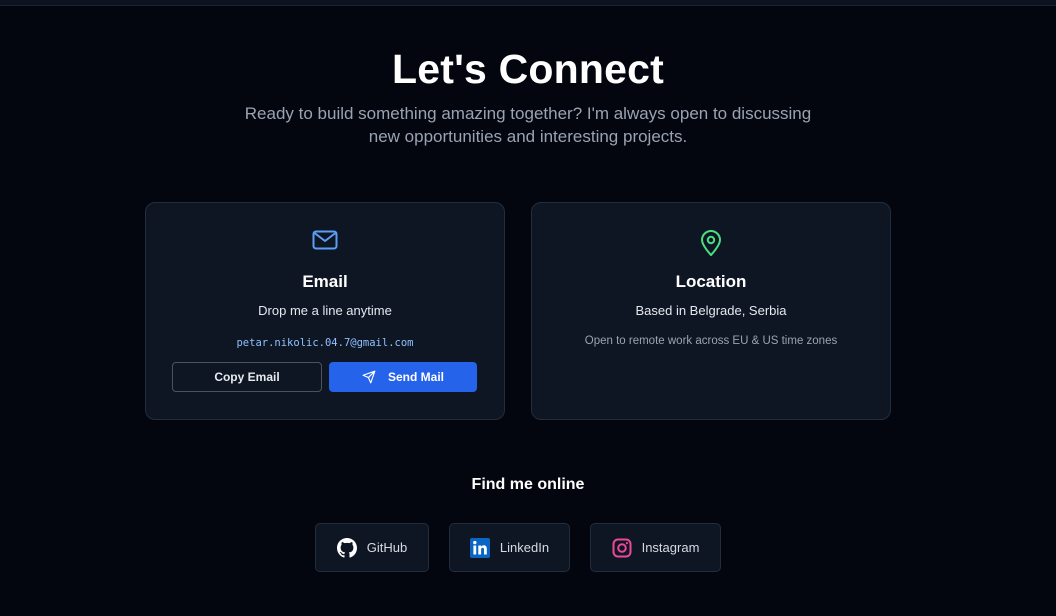  What do you see at coordinates (670, 547) in the screenshot?
I see `instagram-label: Instagram` at bounding box center [670, 547].